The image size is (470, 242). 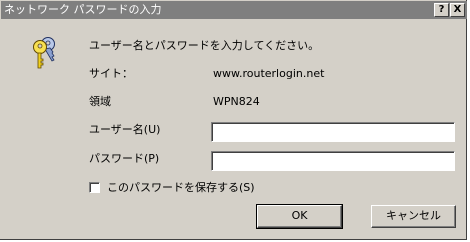 I want to click on prompt-text: ユーザー名とパスワードを入力してください。, so click(x=204, y=45).